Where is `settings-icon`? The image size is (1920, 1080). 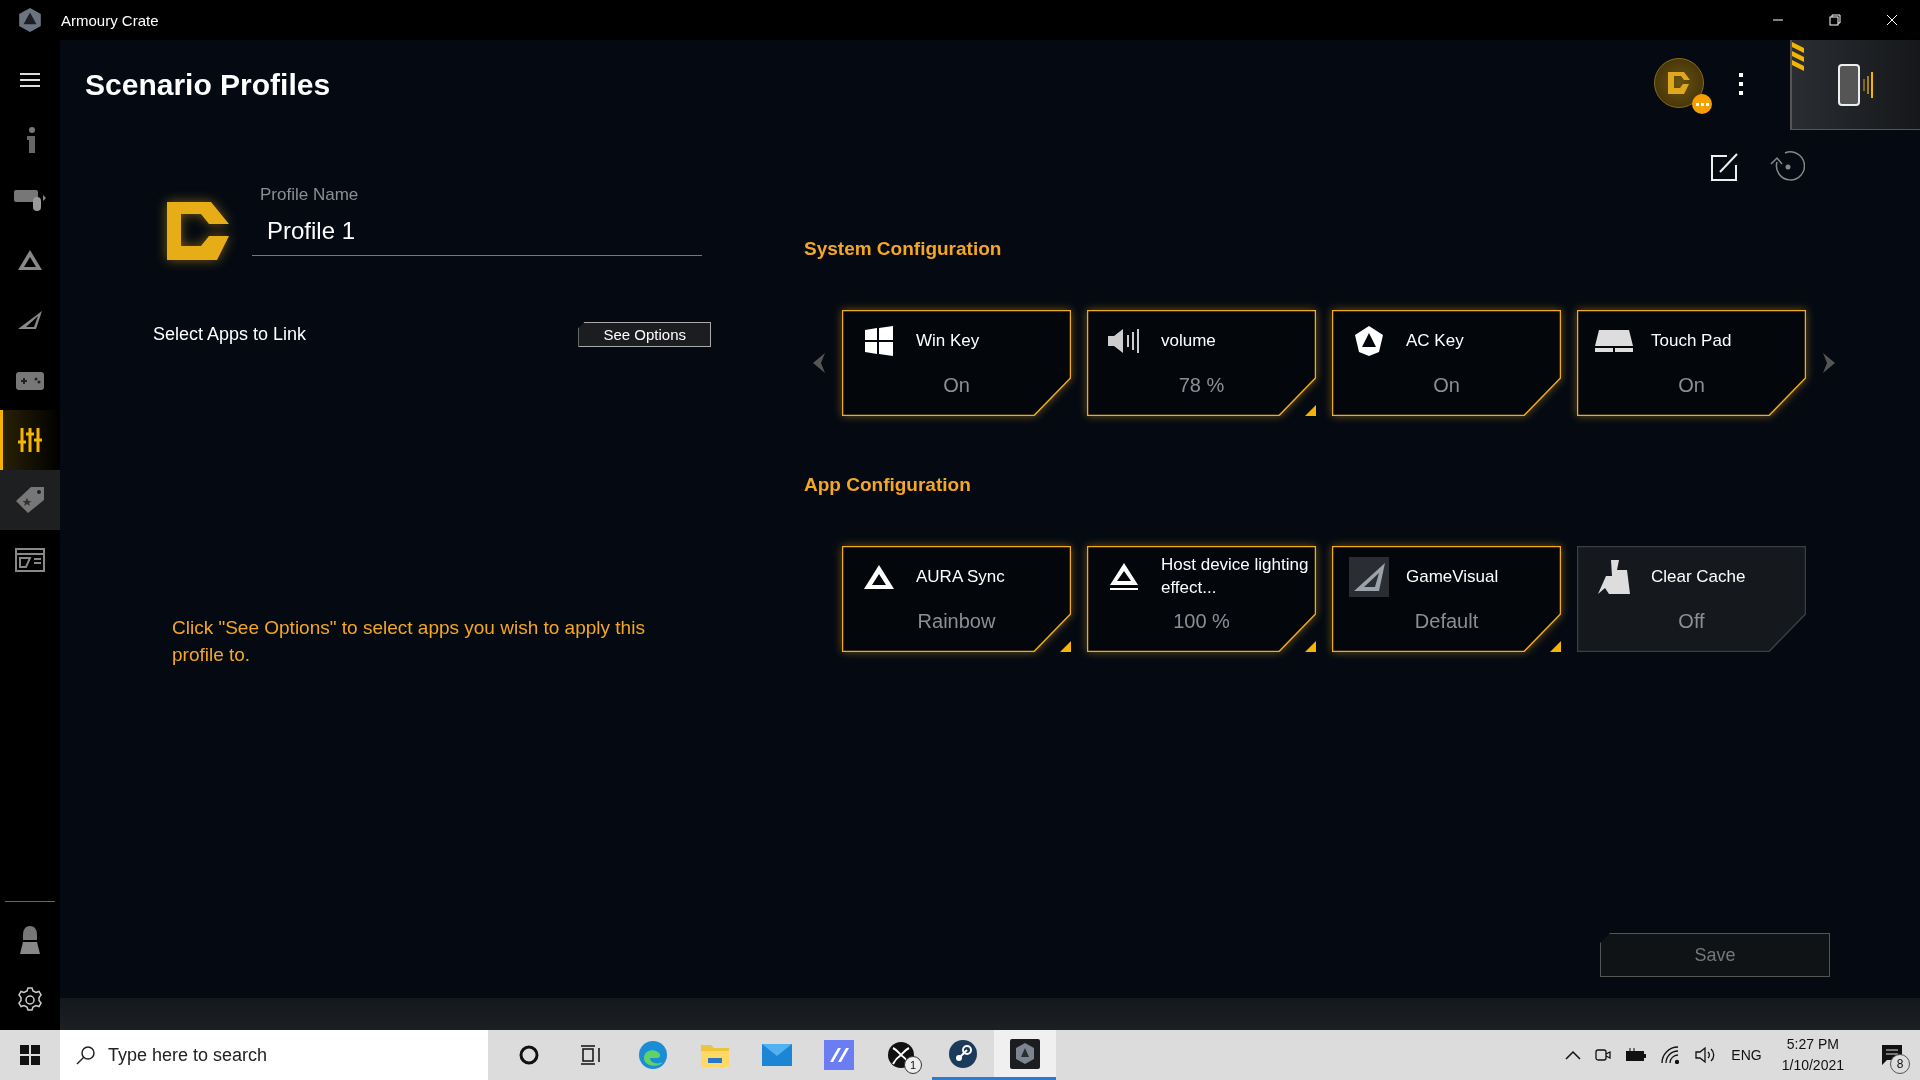
settings-icon is located at coordinates (30, 1000).